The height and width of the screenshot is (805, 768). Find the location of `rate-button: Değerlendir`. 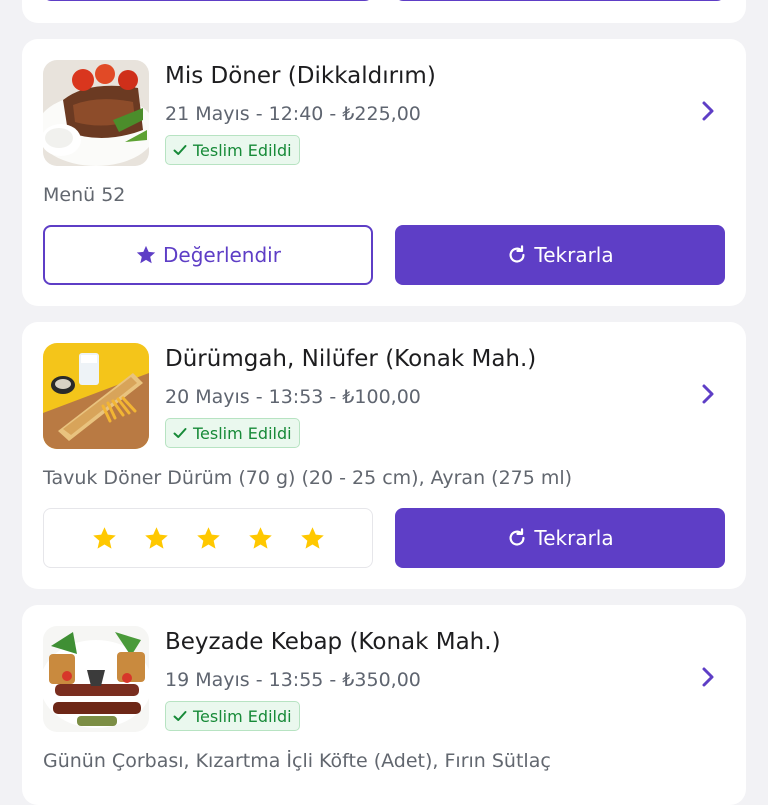

rate-button: Değerlendir is located at coordinates (208, 255).